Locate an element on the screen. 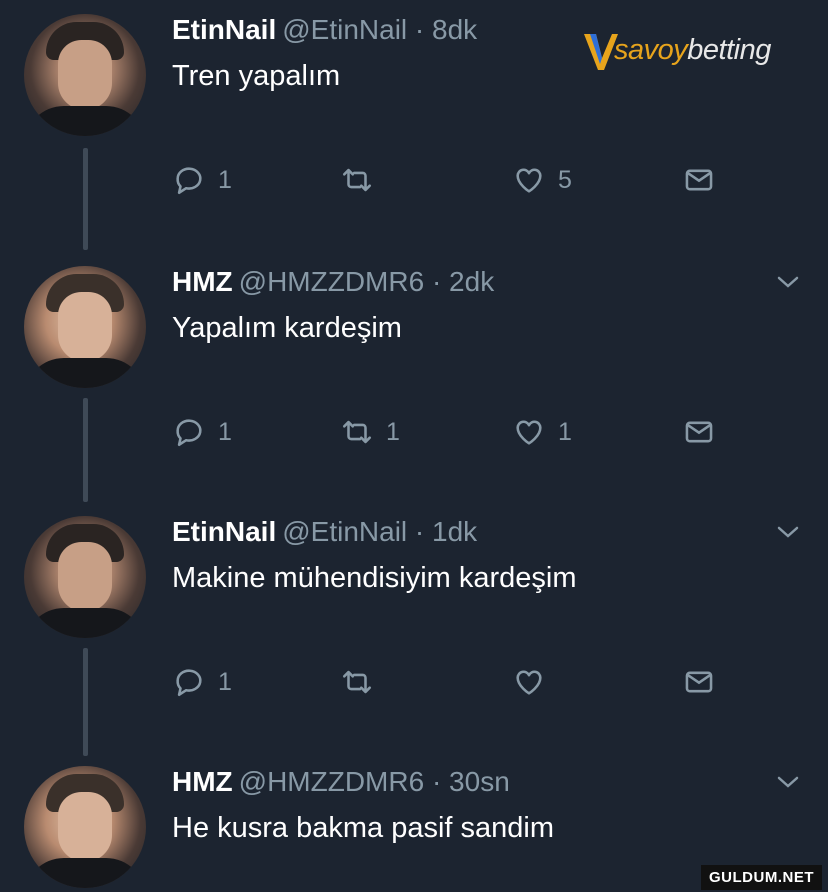  tweet-actions: 1 1 1 is located at coordinates (452, 432).